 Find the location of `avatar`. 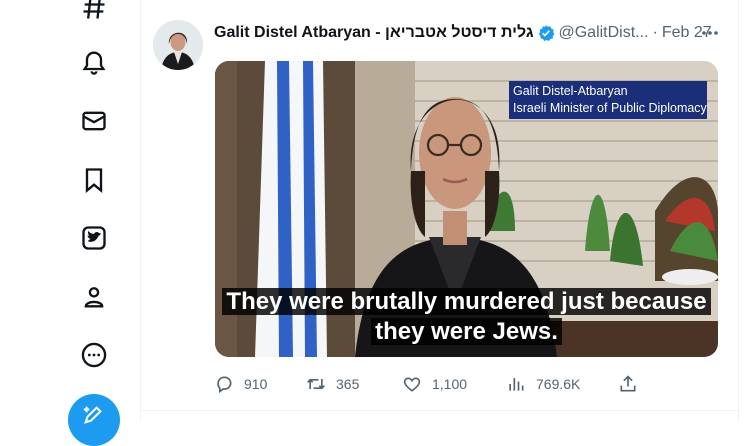

avatar is located at coordinates (178, 45).